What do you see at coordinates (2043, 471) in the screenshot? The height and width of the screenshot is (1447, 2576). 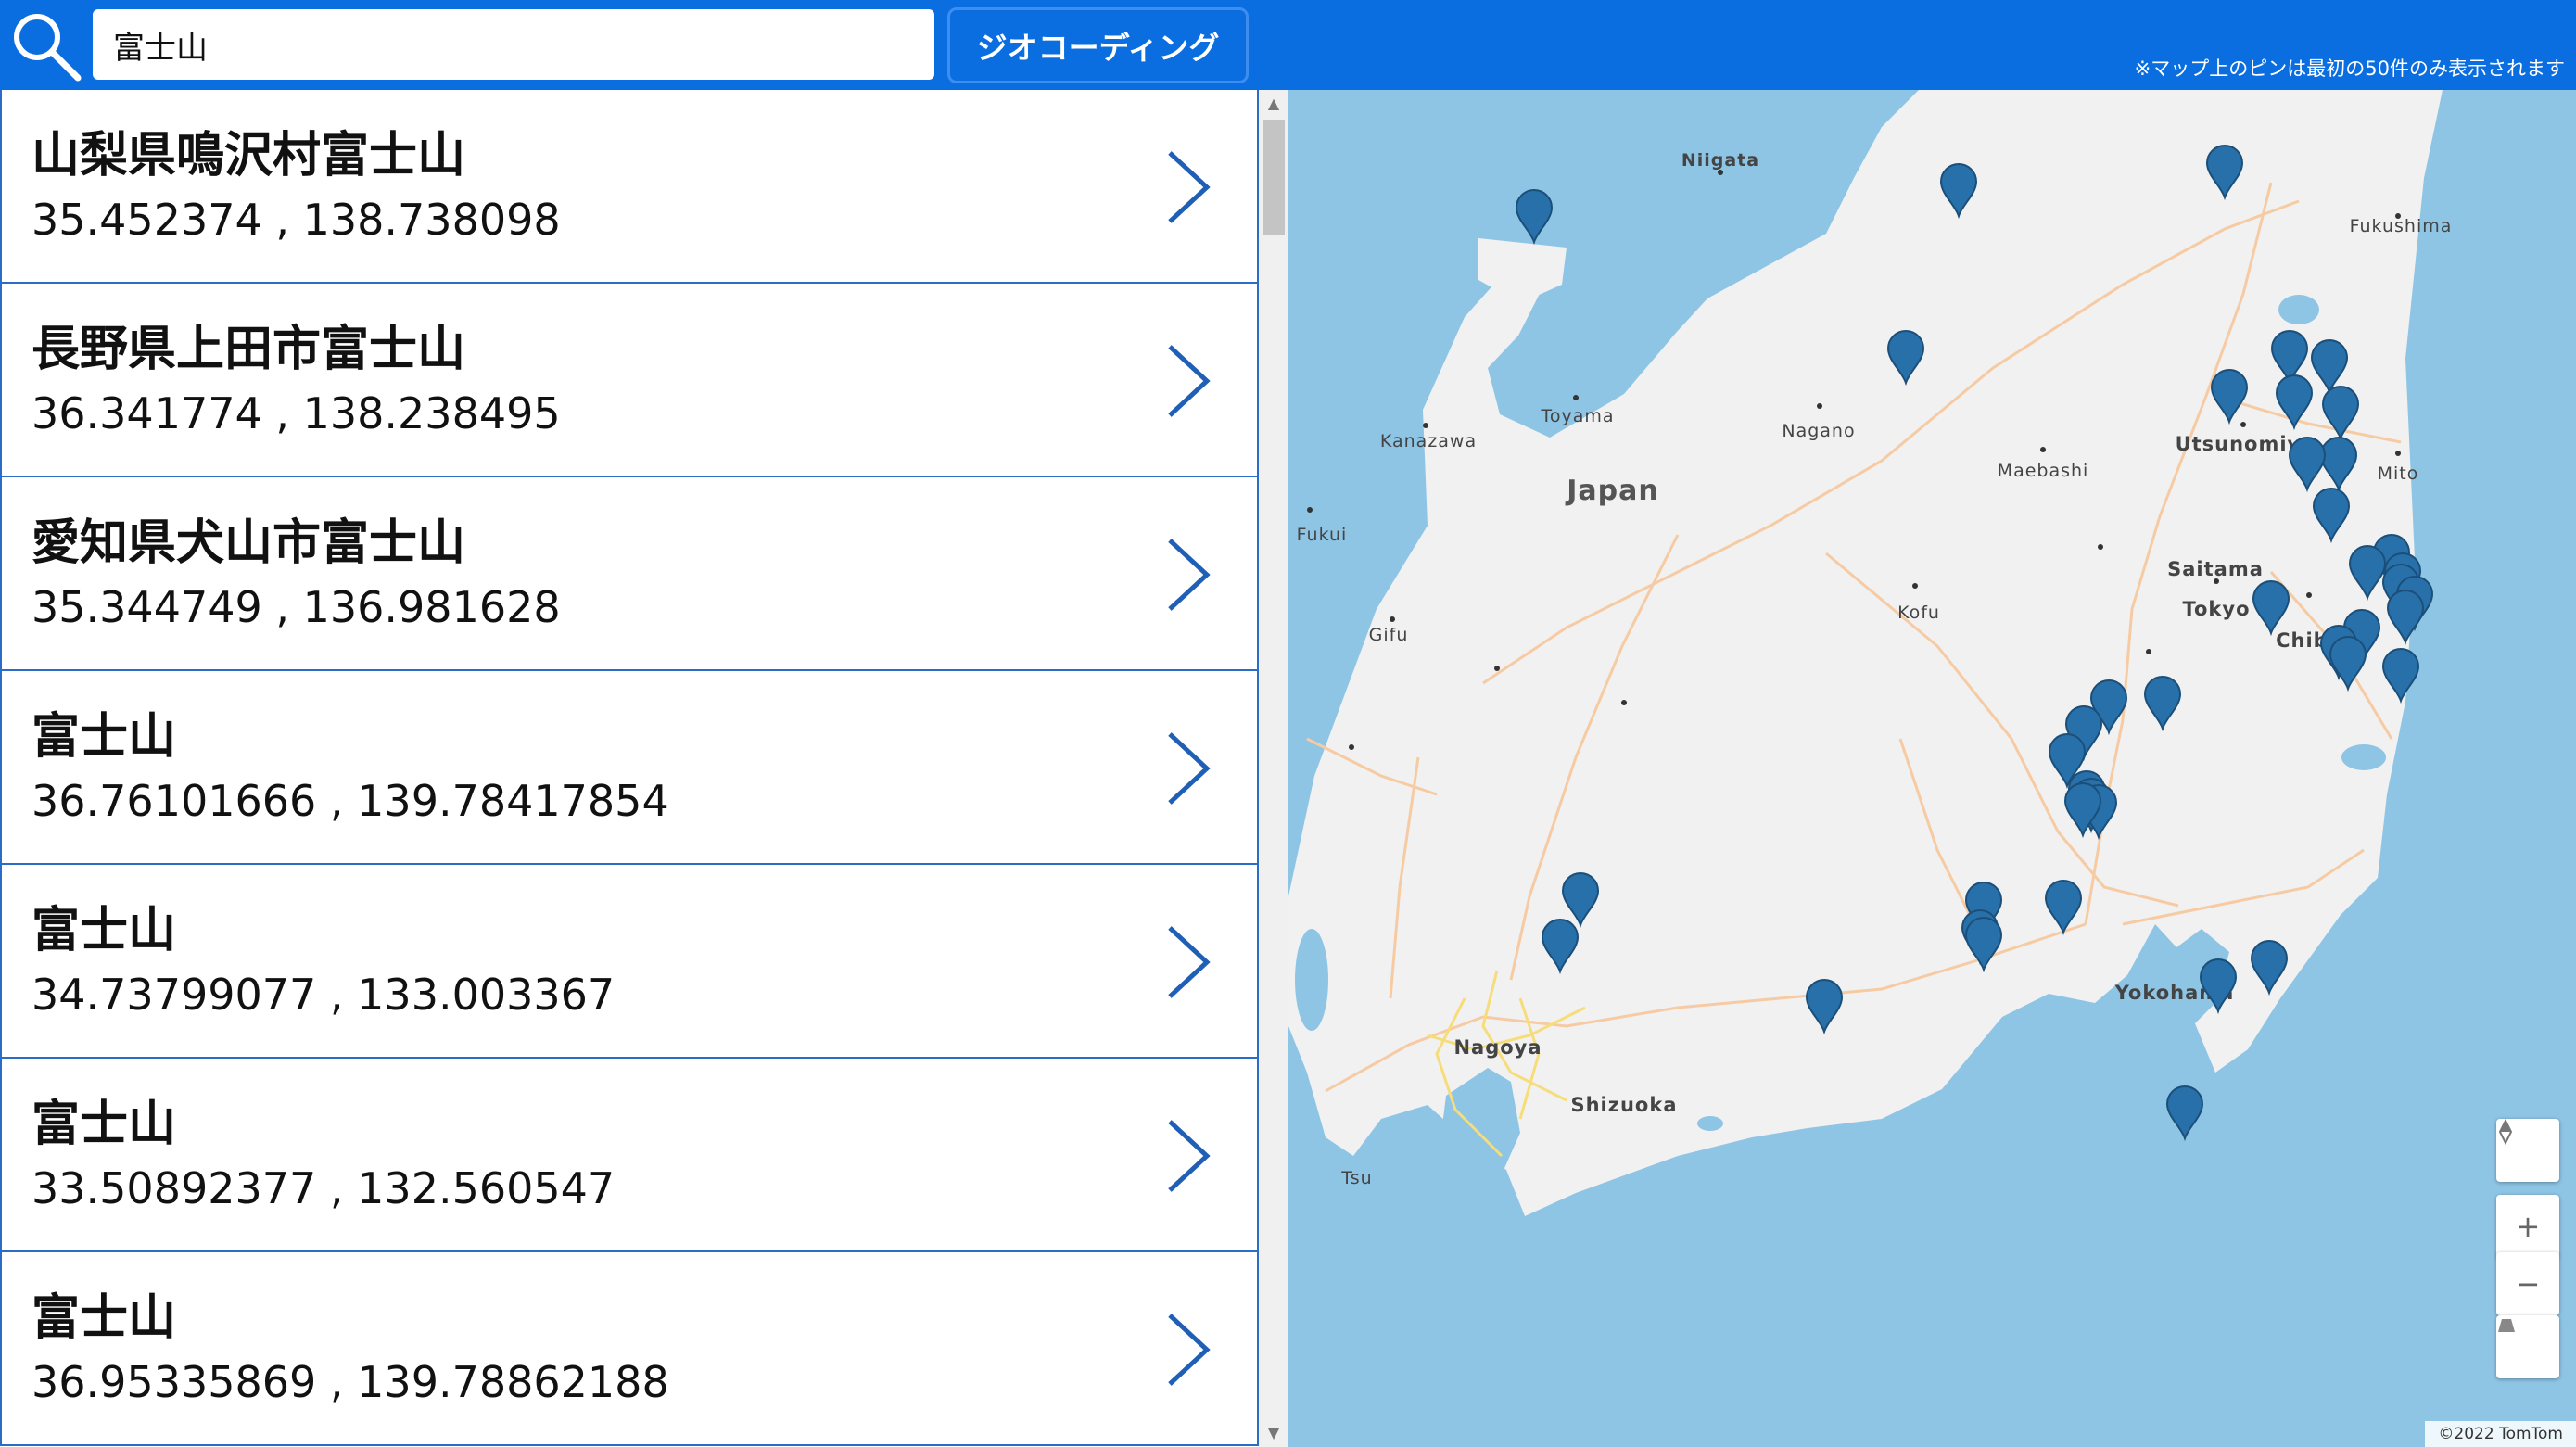 I see `map-label-maebashi: Maebashi` at bounding box center [2043, 471].